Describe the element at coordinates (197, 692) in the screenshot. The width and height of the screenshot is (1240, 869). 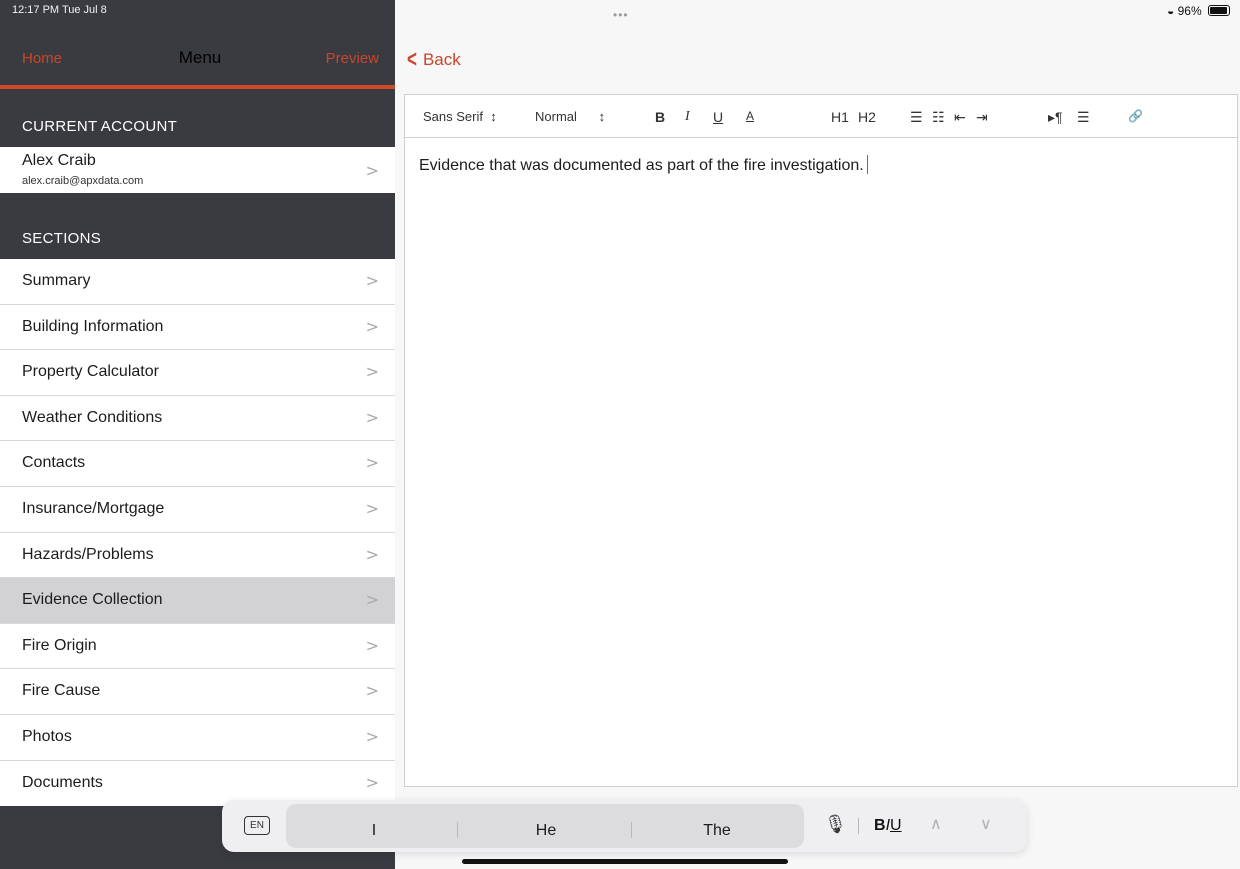
I see `sidebar-item-fire-cause: Fire Cause >` at that location.